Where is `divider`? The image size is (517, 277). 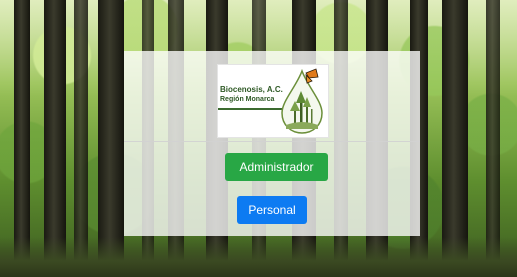
divider is located at coordinates (272, 141).